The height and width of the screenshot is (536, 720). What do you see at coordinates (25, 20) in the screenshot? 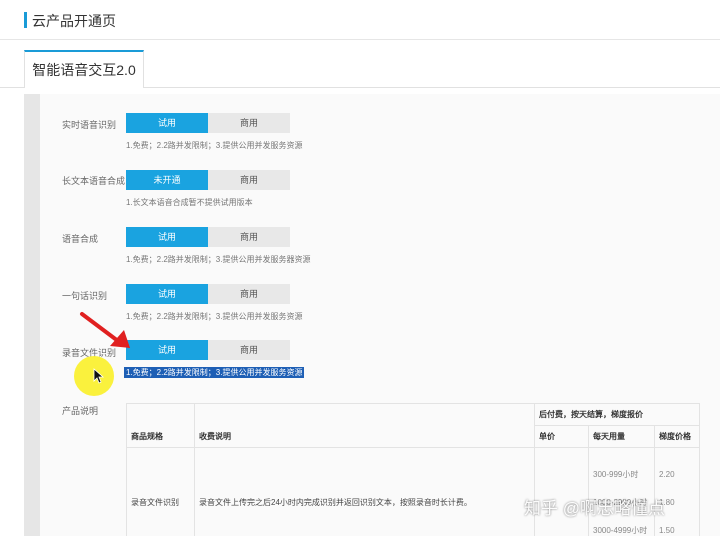
I see `title-accent-bar` at bounding box center [25, 20].